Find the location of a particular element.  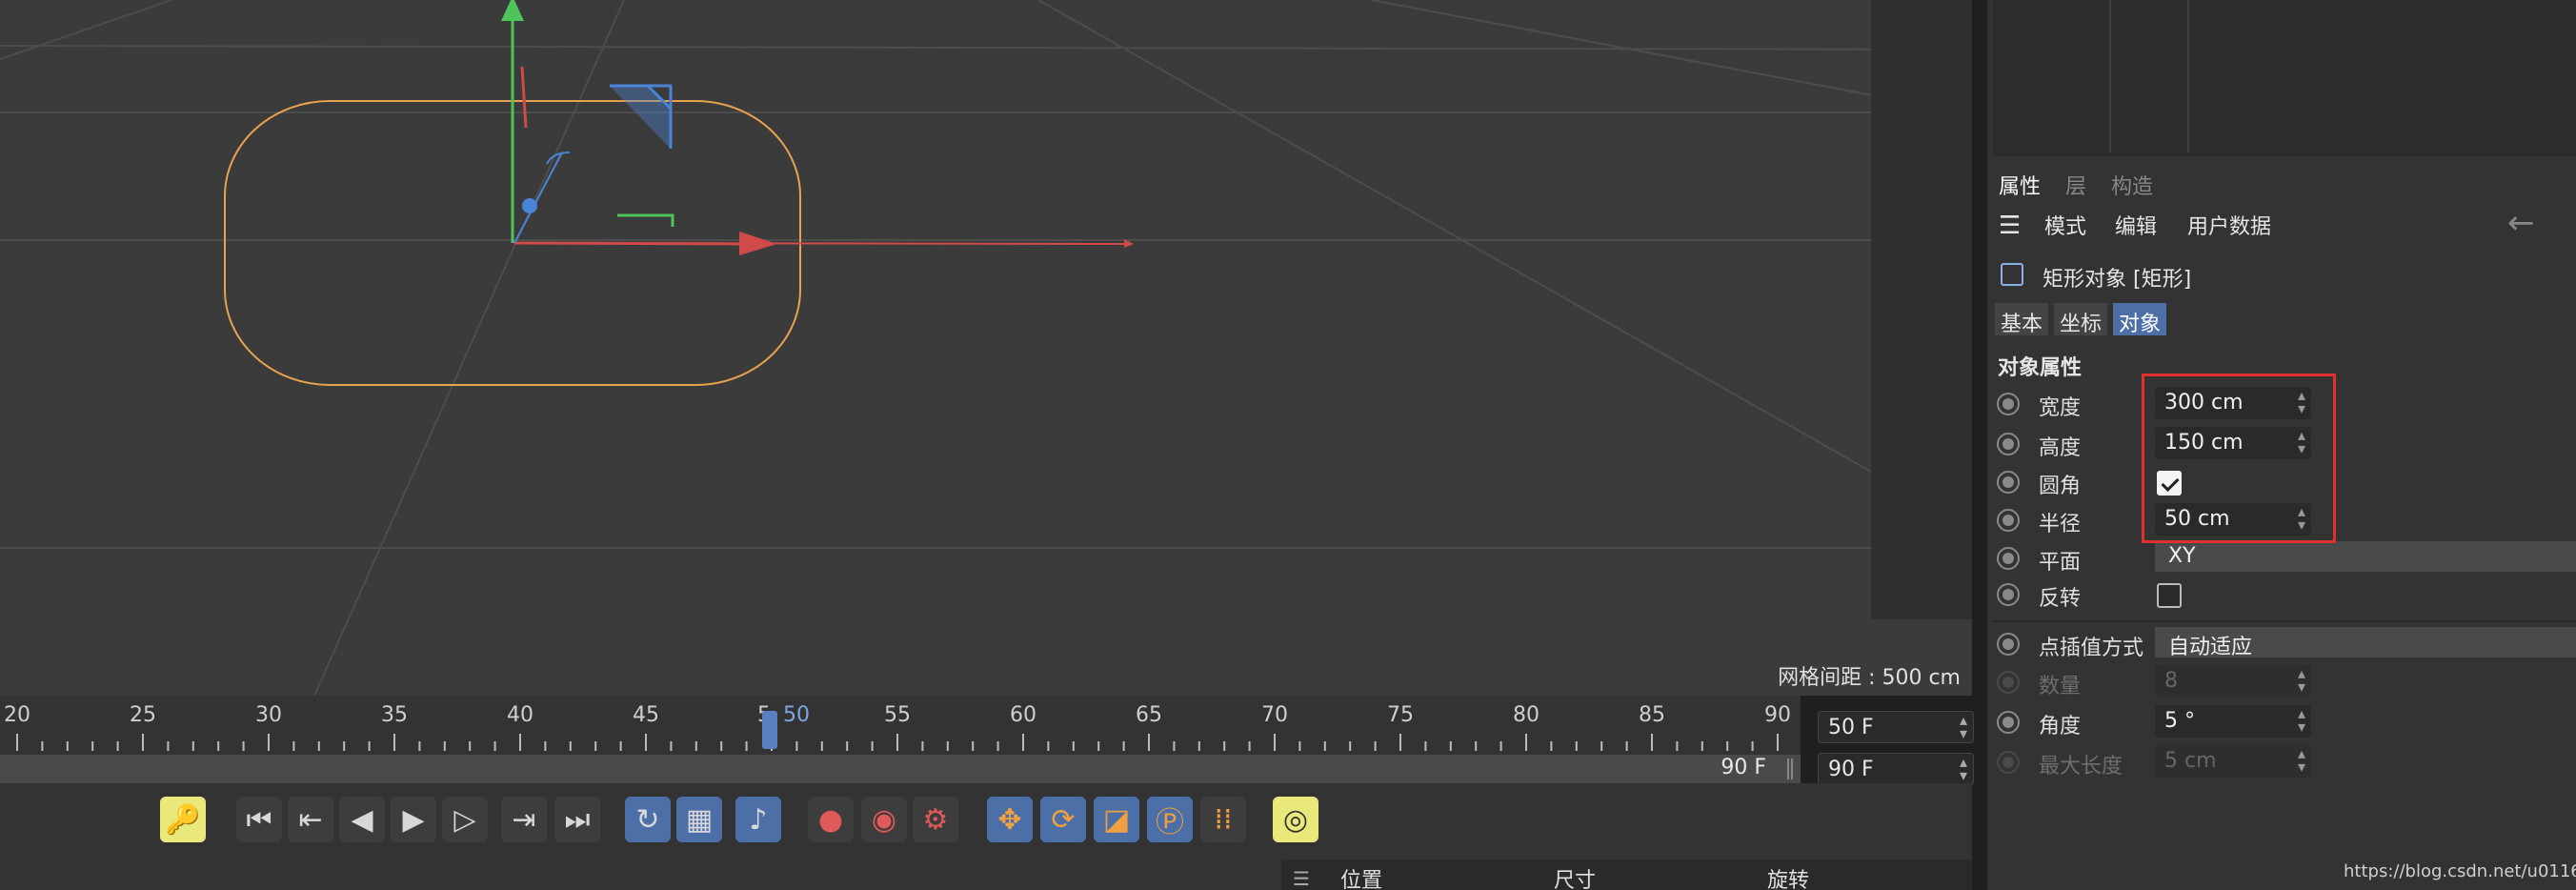

film-icon: ▦ is located at coordinates (699, 819).